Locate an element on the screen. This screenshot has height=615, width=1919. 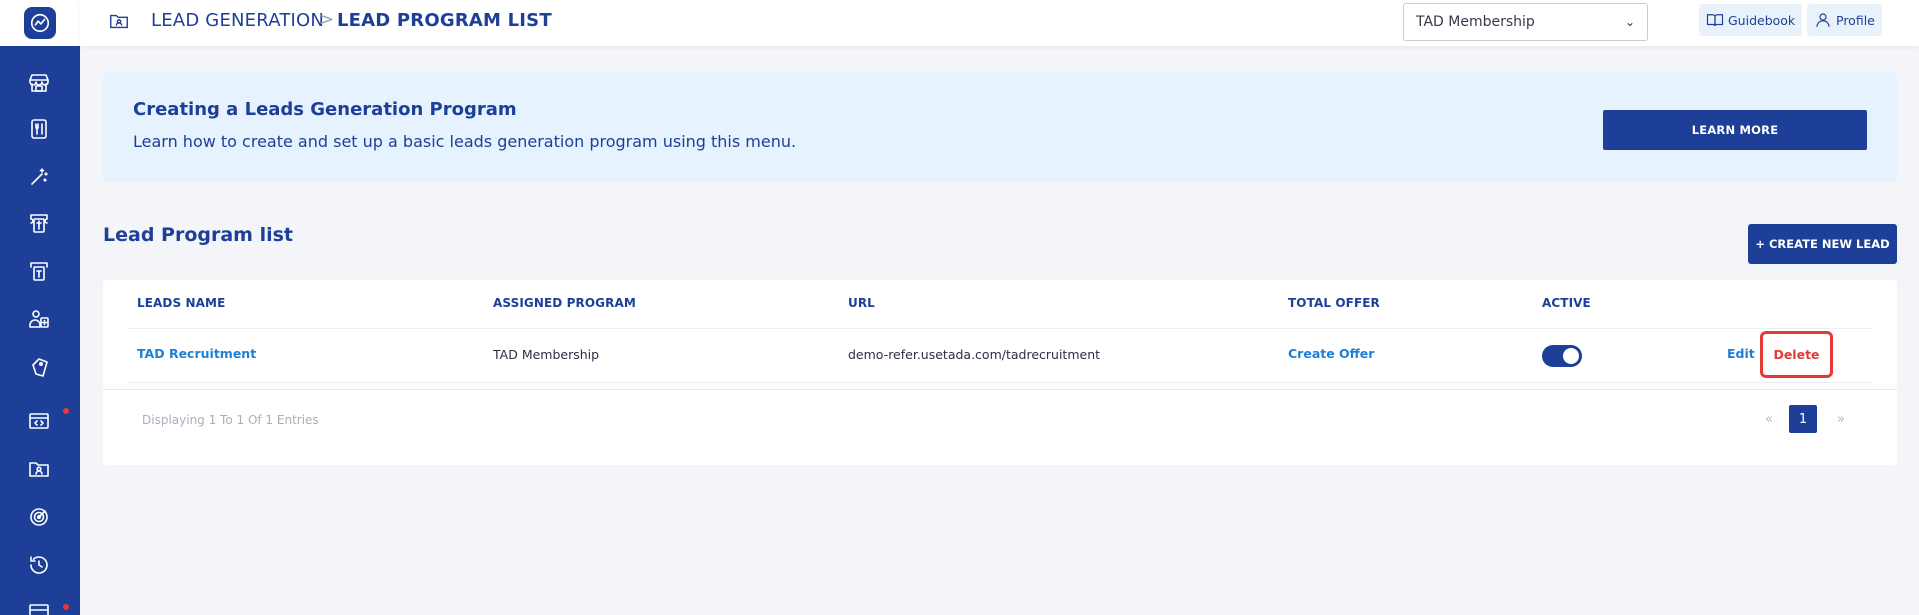
pagination-next: » is located at coordinates (1841, 419).